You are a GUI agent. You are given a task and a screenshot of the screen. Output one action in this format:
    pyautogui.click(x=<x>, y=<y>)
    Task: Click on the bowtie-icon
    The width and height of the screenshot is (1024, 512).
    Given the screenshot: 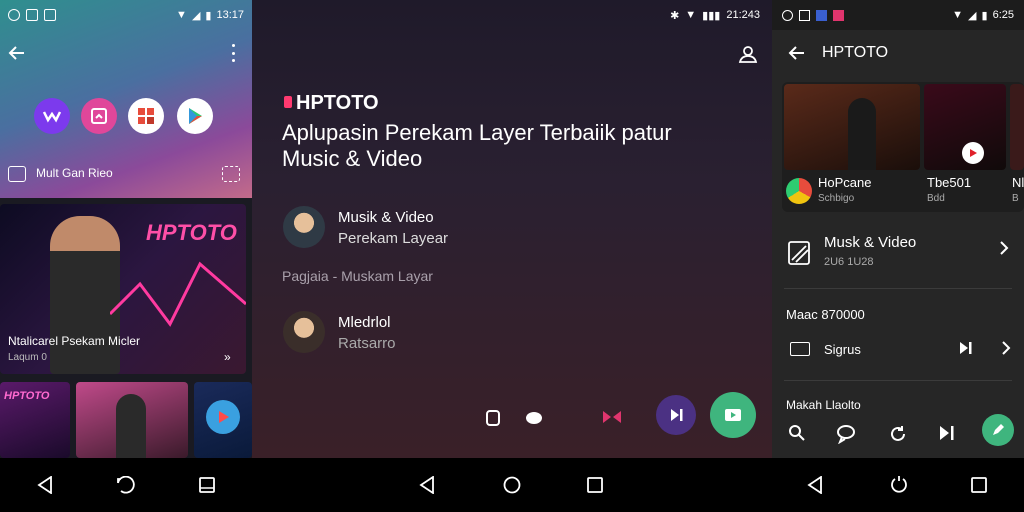 What is the action you would take?
    pyautogui.click(x=612, y=417)
    